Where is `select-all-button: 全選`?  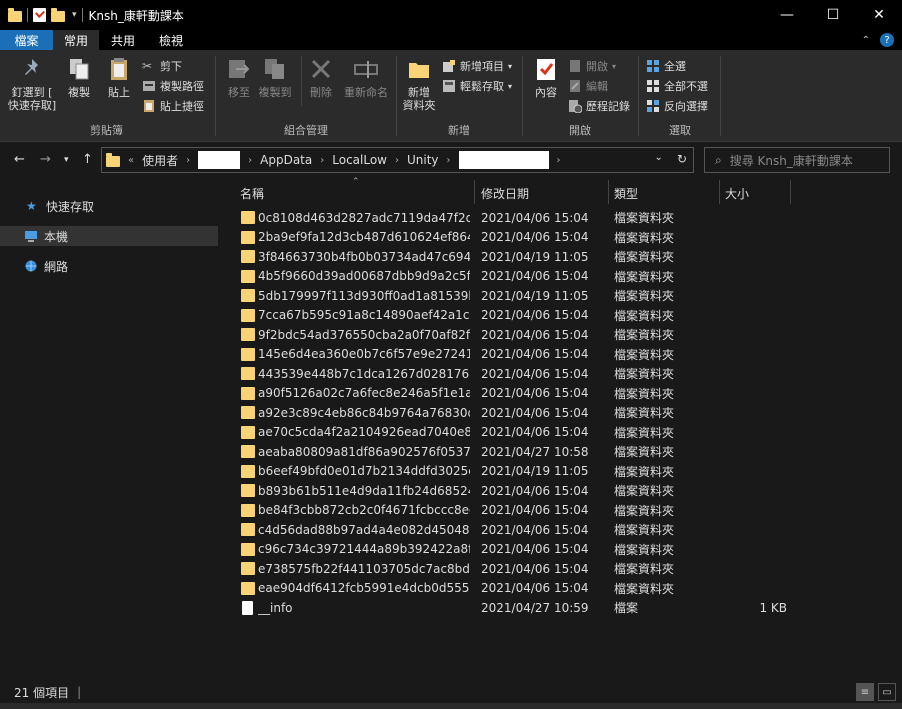 select-all-button: 全選 is located at coordinates (666, 66).